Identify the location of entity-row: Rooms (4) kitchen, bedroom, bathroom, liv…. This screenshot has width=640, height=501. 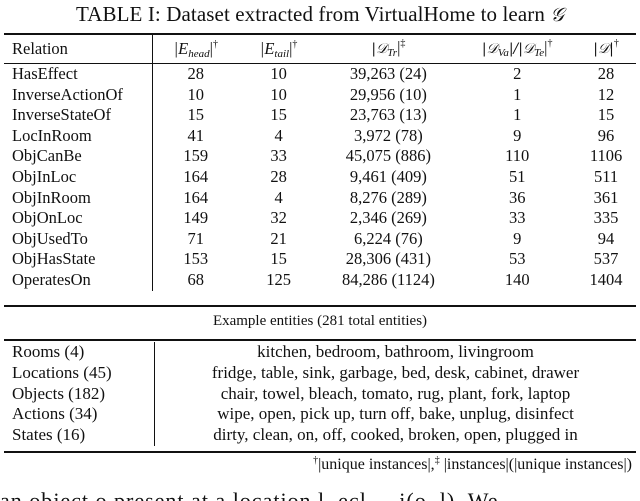
(320, 352).